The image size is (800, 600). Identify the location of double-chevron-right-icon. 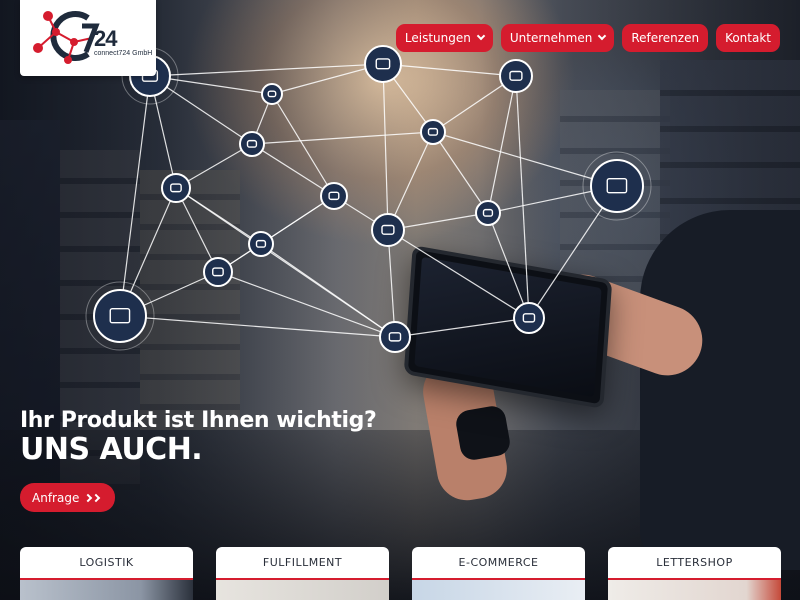
(92, 497).